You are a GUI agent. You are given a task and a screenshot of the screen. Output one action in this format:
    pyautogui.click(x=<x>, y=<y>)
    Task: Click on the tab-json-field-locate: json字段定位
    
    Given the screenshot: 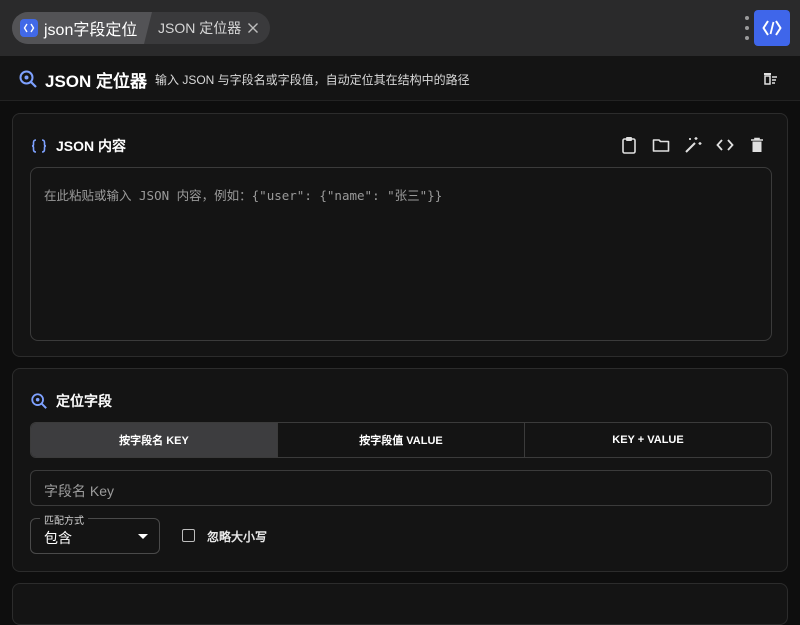 What is the action you would take?
    pyautogui.click(x=82, y=28)
    